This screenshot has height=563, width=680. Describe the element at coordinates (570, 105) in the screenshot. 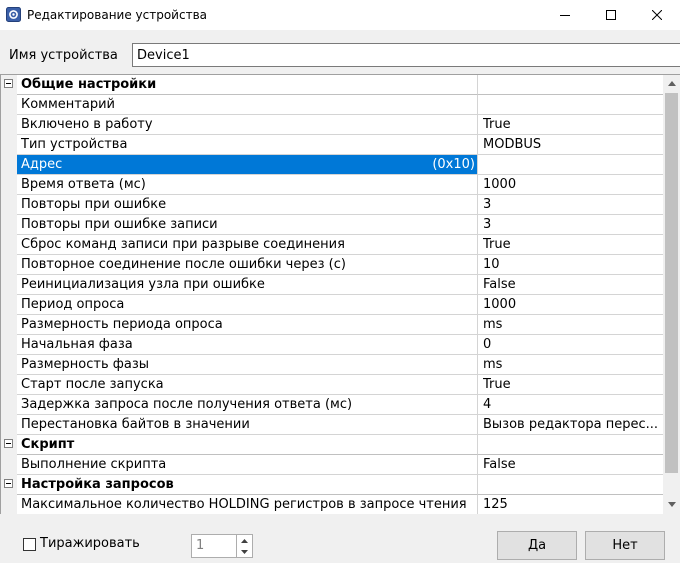

I see `property-value-cell` at that location.